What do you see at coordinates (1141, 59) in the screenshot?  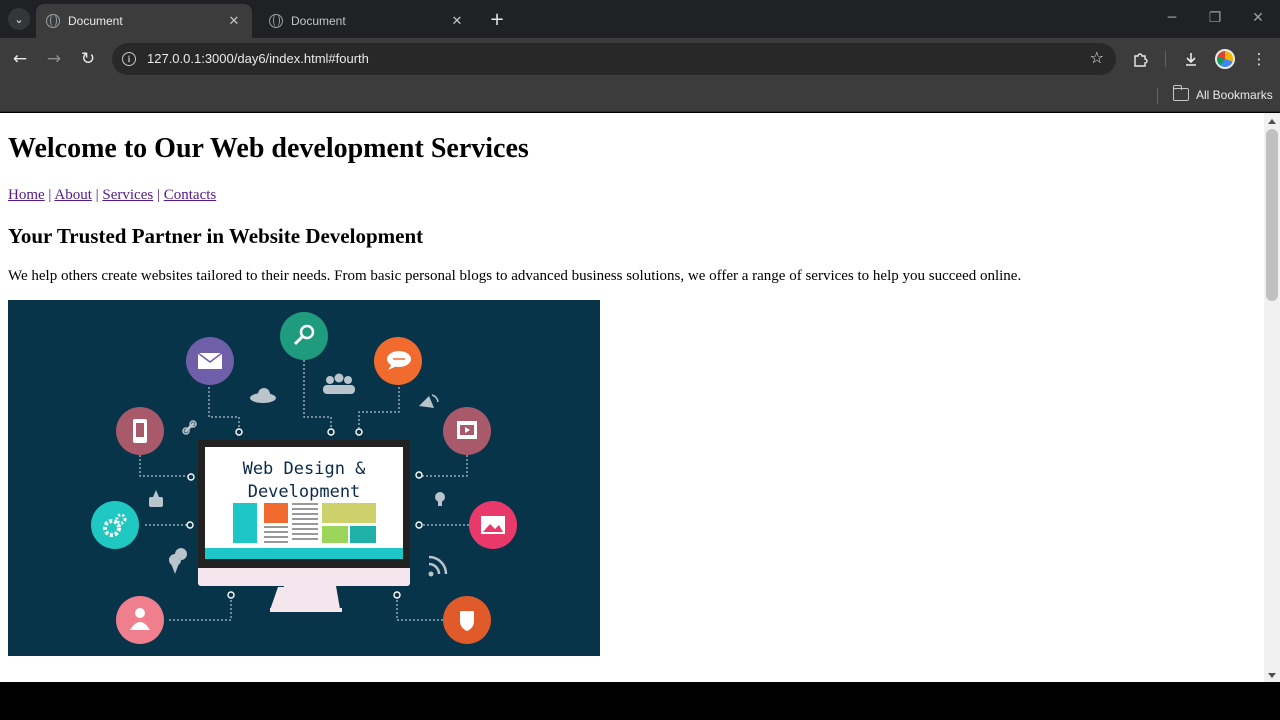 I see `extensions-icon` at bounding box center [1141, 59].